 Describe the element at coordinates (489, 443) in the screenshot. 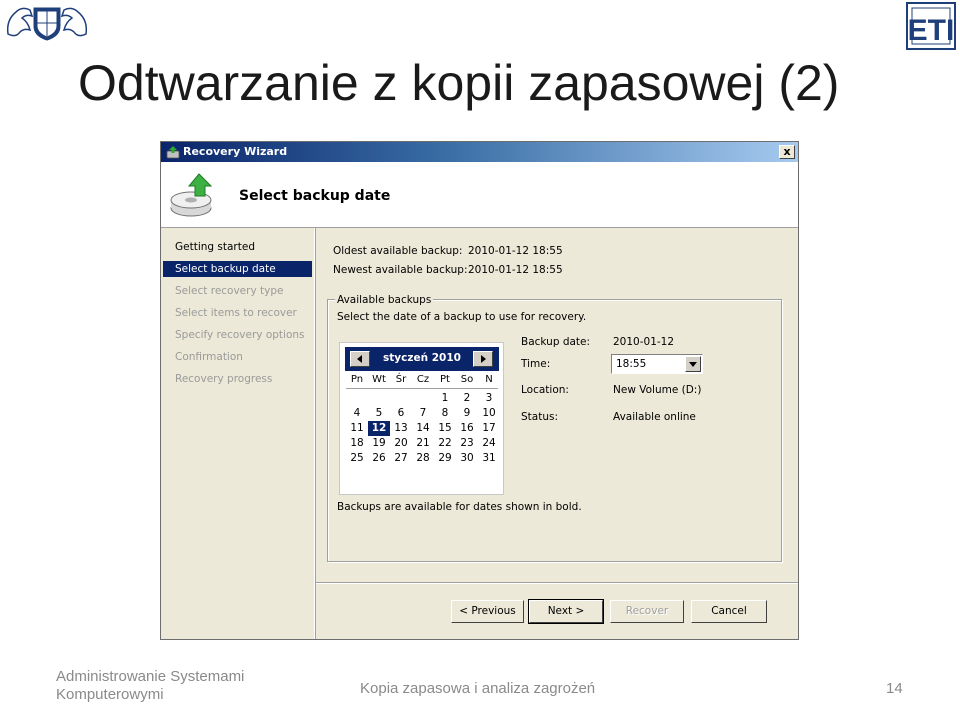

I see `calendar-day: 24` at that location.